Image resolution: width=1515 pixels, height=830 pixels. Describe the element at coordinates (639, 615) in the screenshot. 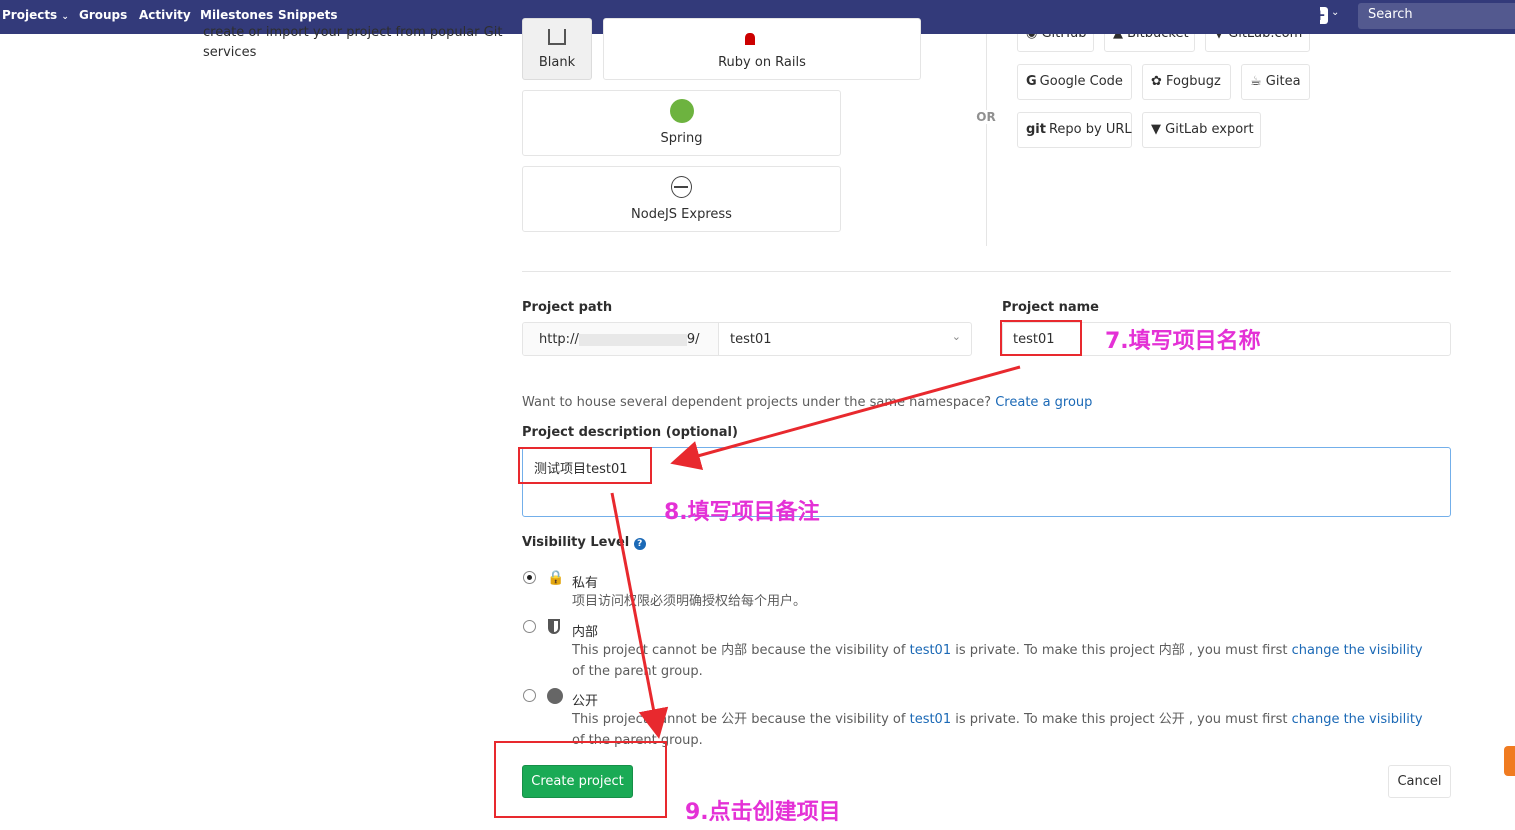

I see `arrow-to-create` at that location.